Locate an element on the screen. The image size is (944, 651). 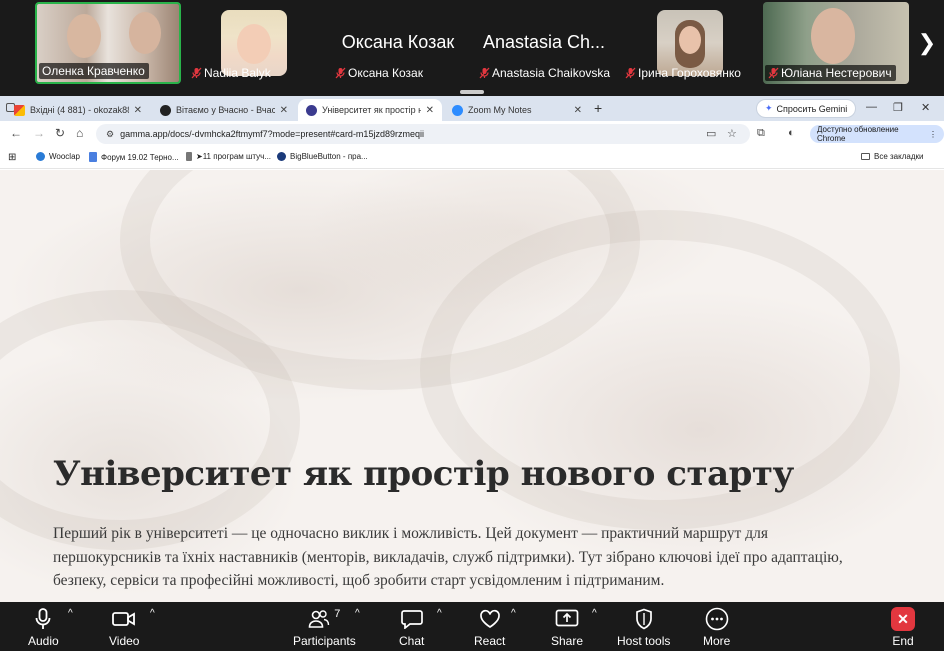
participant-face is located at coordinates (833, 36).